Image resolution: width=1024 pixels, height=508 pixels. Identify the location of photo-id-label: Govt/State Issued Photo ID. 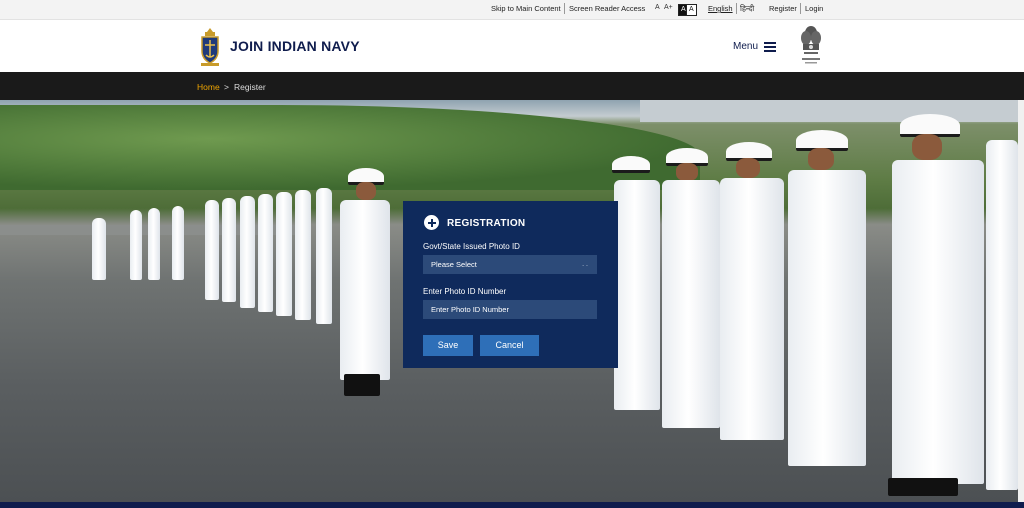
(471, 246).